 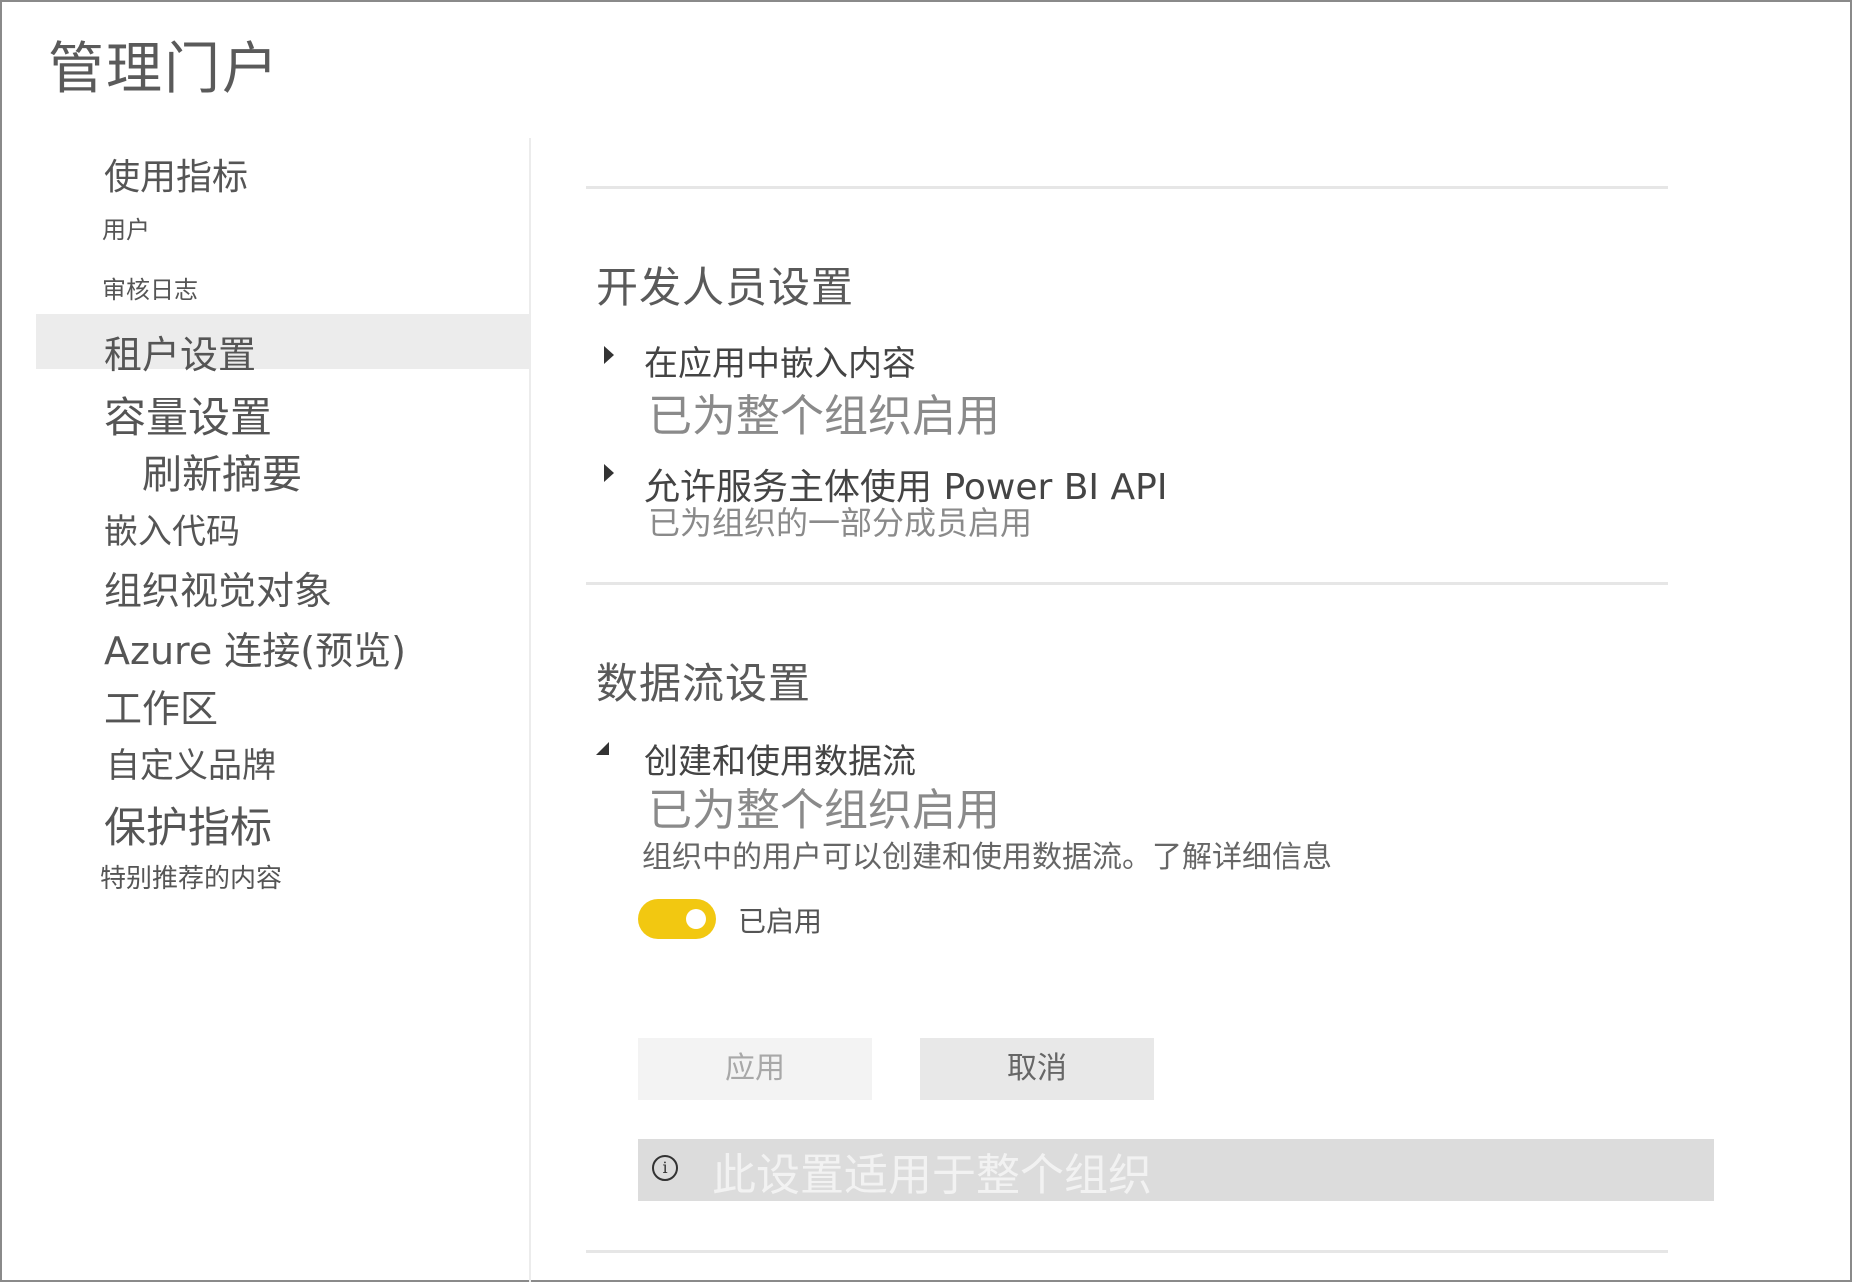 What do you see at coordinates (780, 921) in the screenshot?
I see `toggle-label: 已启用` at bounding box center [780, 921].